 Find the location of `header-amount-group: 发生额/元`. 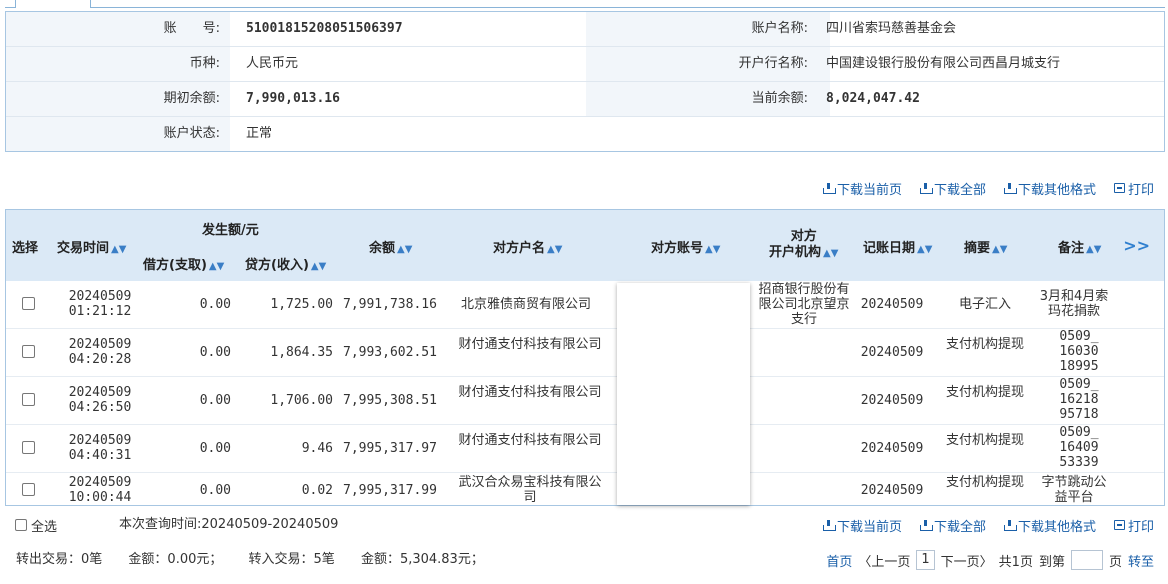

header-amount-group: 发生额/元 is located at coordinates (230, 230).